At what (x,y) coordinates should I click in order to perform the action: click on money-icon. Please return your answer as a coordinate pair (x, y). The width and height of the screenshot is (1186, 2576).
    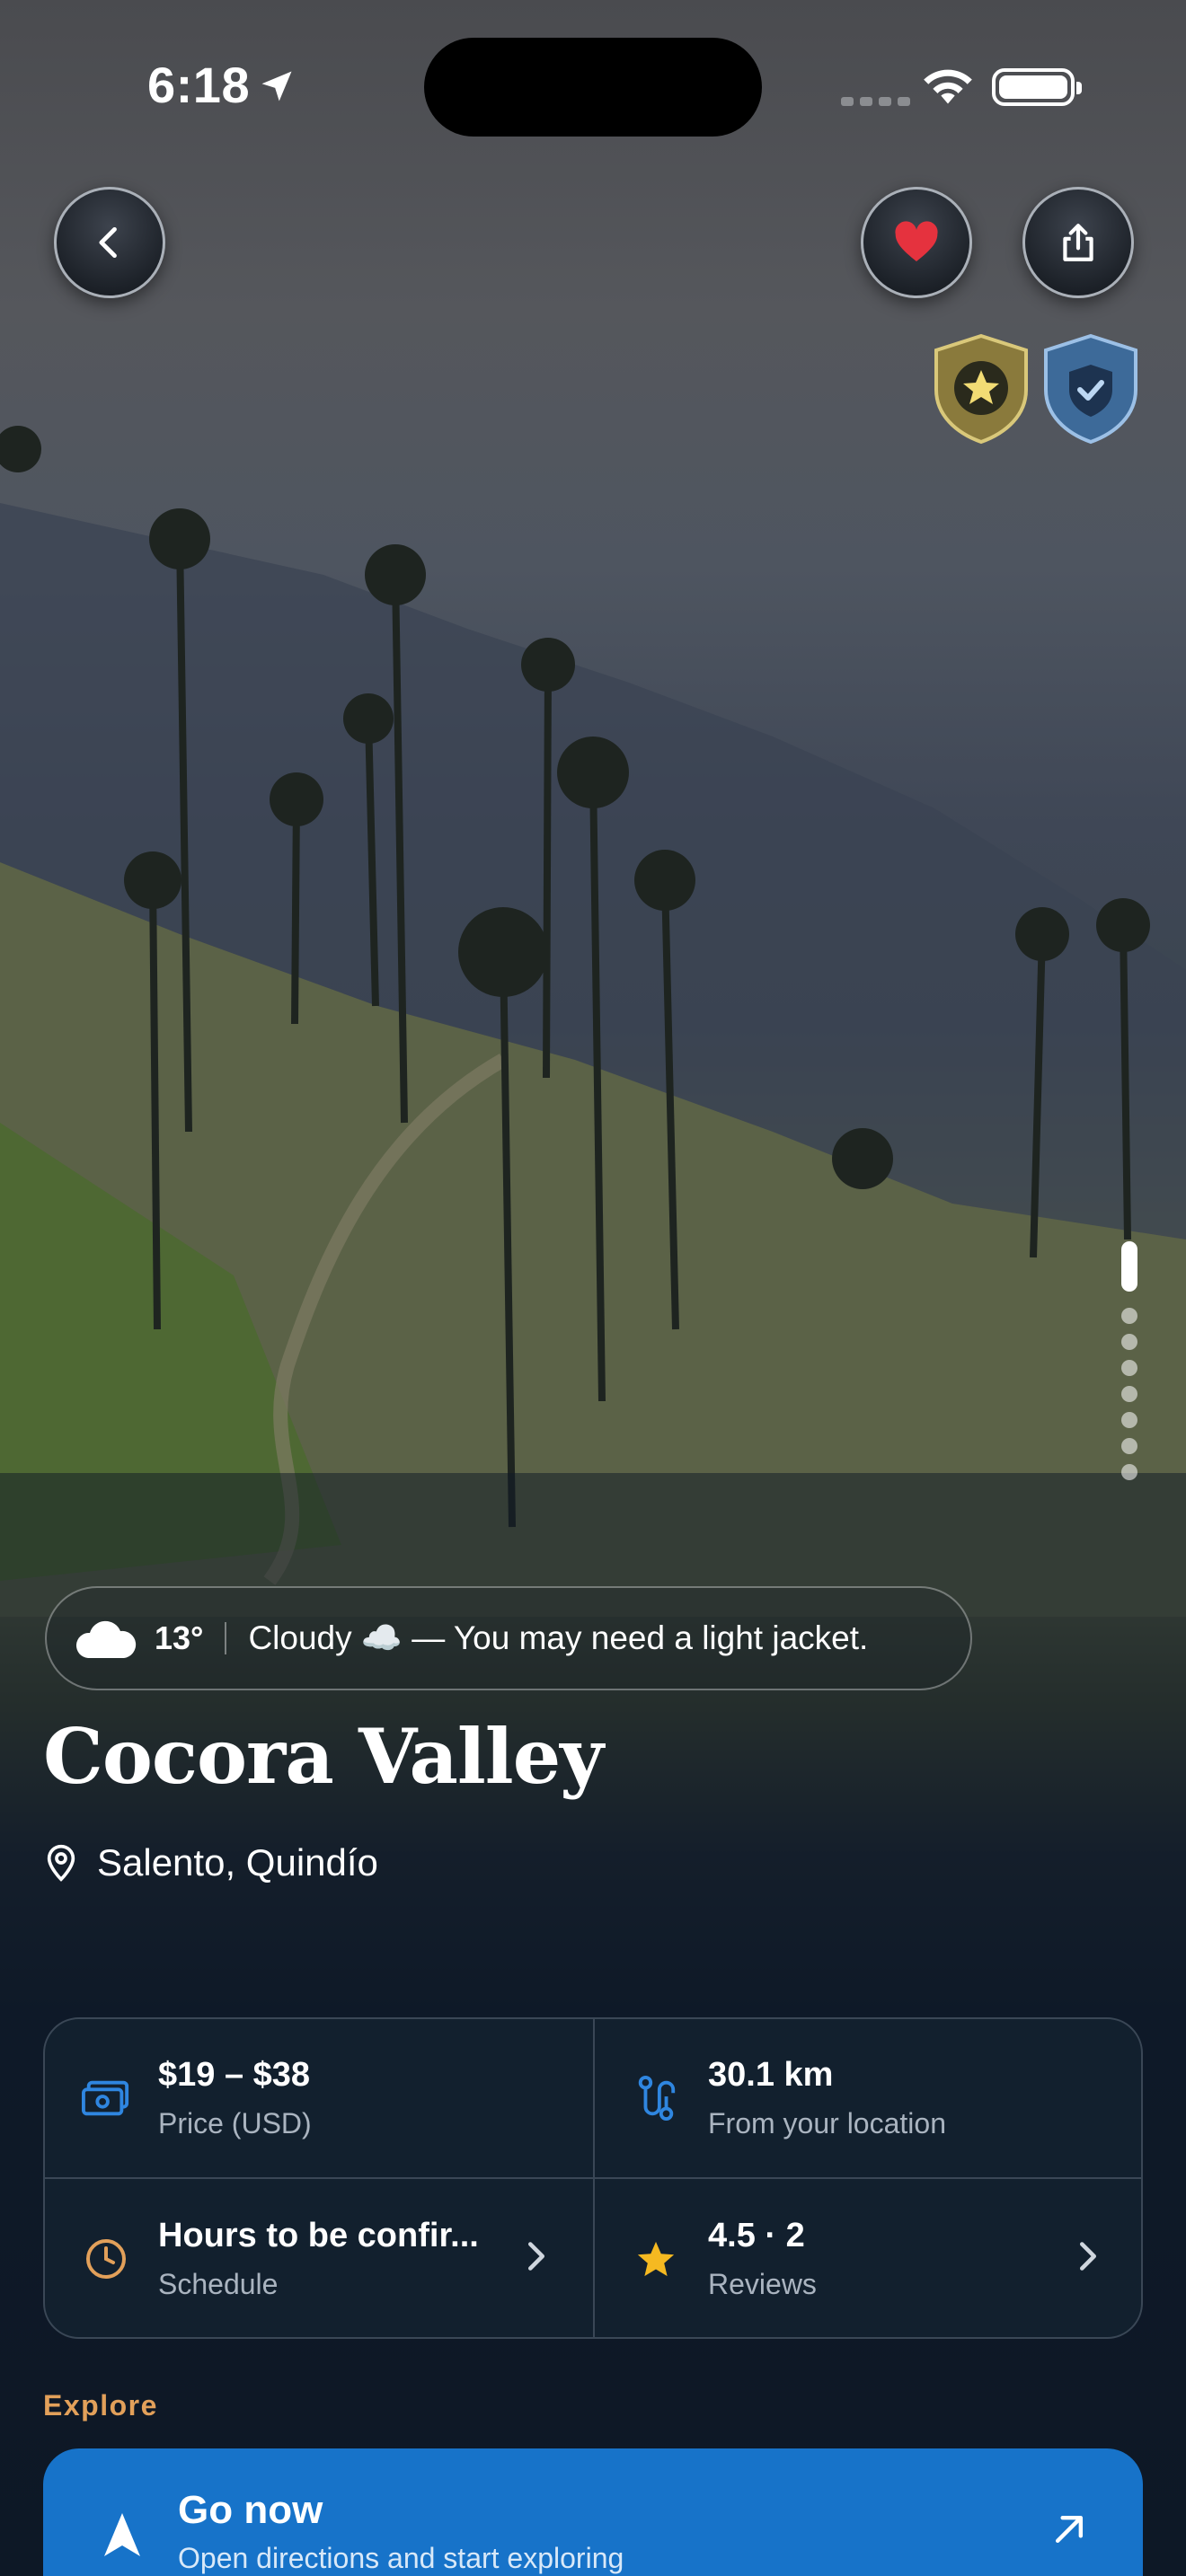
    Looking at the image, I should click on (105, 2098).